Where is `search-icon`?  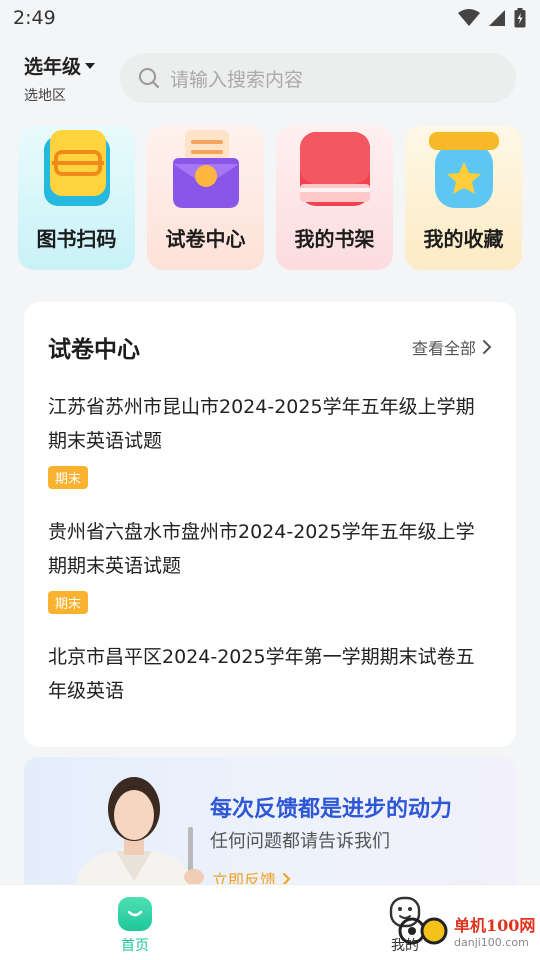
search-icon is located at coordinates (149, 78).